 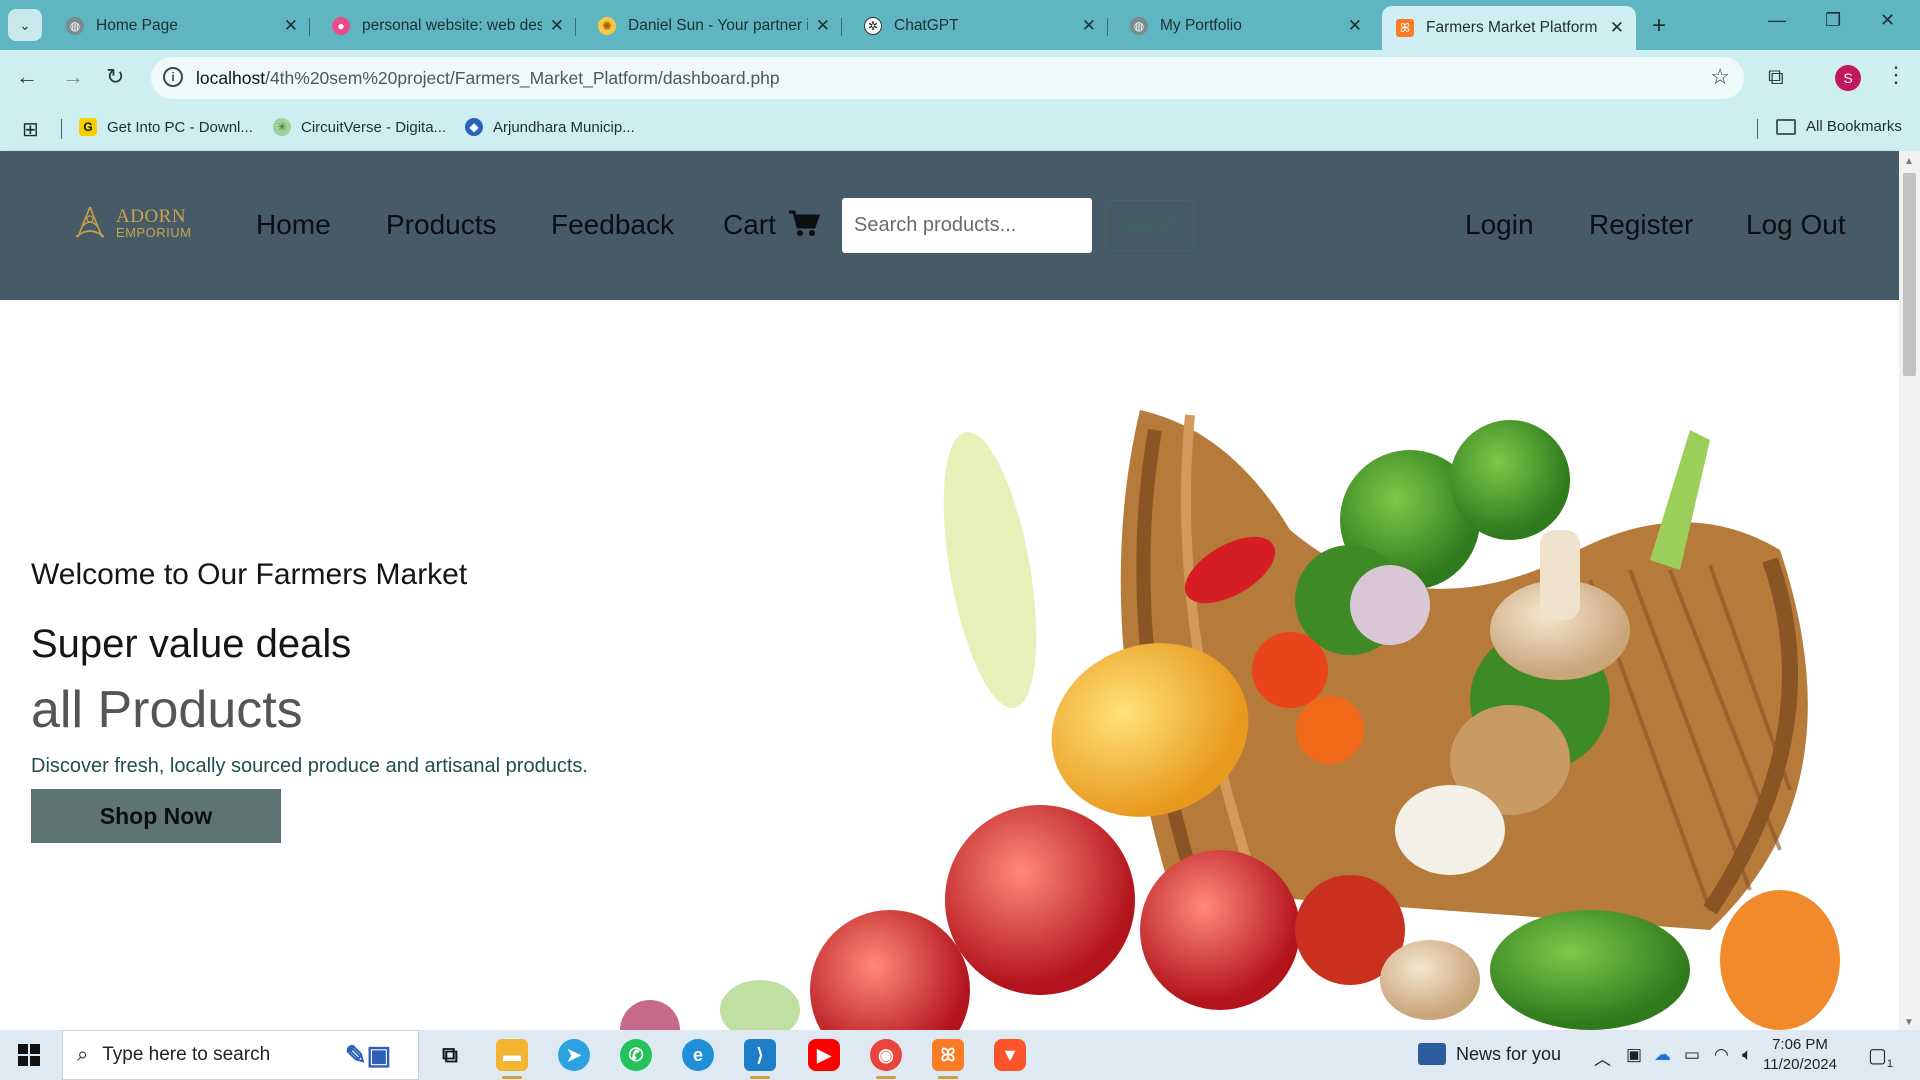 What do you see at coordinates (1890, 1064) in the screenshot?
I see `notification-count: 1` at bounding box center [1890, 1064].